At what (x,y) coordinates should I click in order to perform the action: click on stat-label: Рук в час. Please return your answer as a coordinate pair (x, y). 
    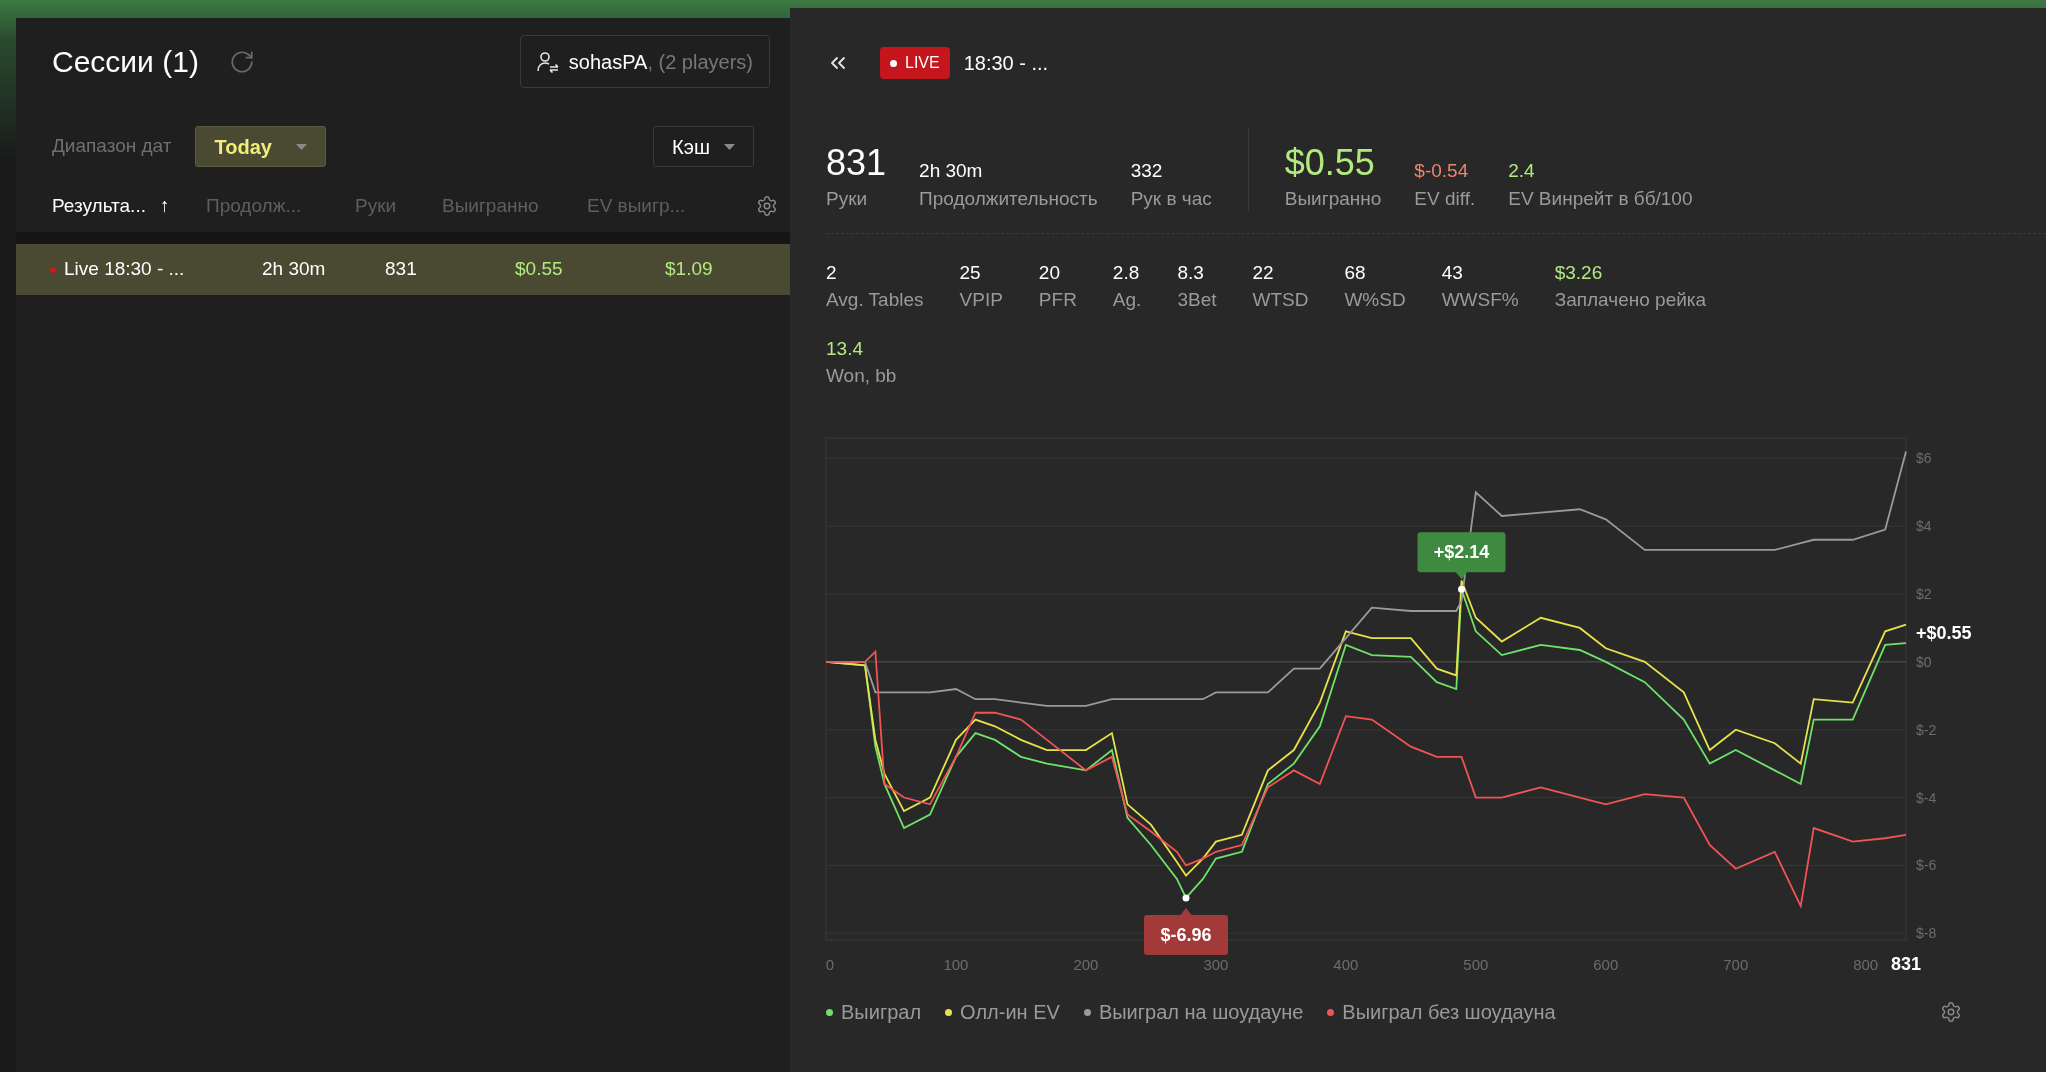
    Looking at the image, I should click on (1171, 199).